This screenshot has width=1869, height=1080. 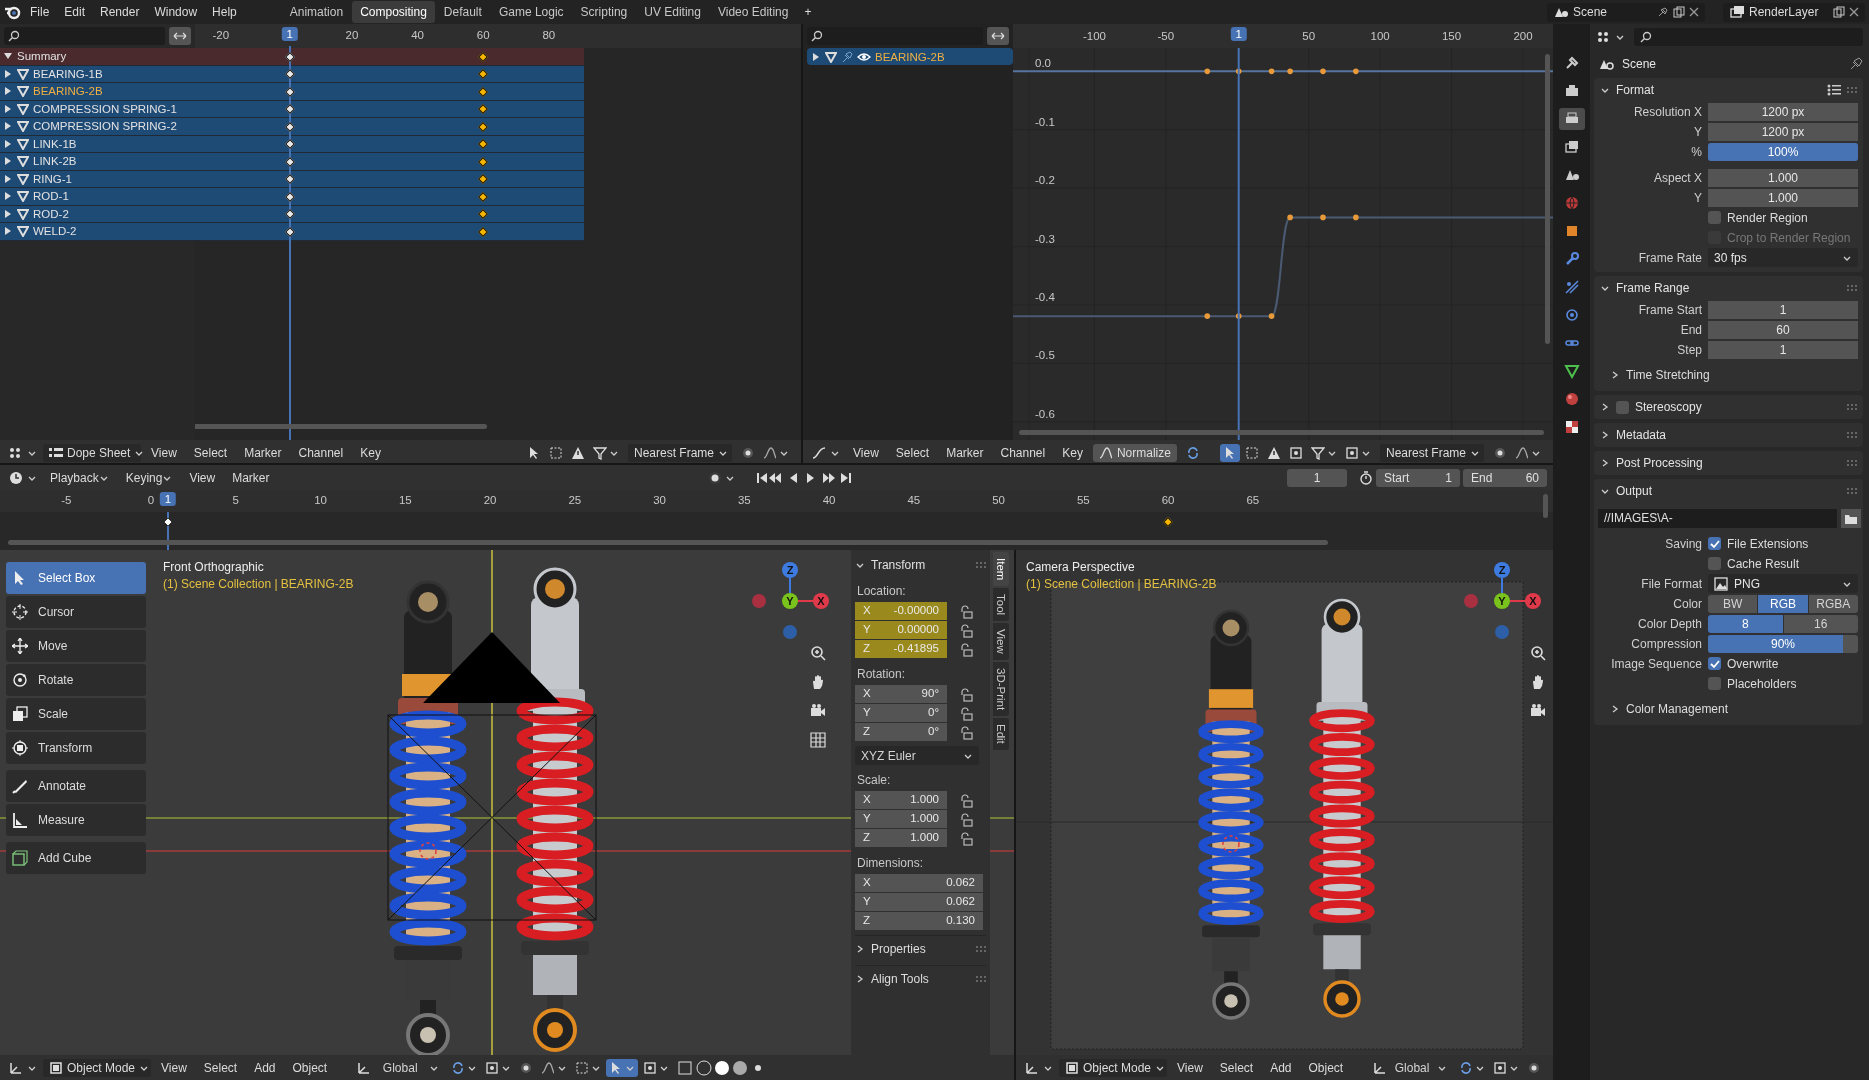 What do you see at coordinates (224, 12) in the screenshot?
I see `menu-item: Help` at bounding box center [224, 12].